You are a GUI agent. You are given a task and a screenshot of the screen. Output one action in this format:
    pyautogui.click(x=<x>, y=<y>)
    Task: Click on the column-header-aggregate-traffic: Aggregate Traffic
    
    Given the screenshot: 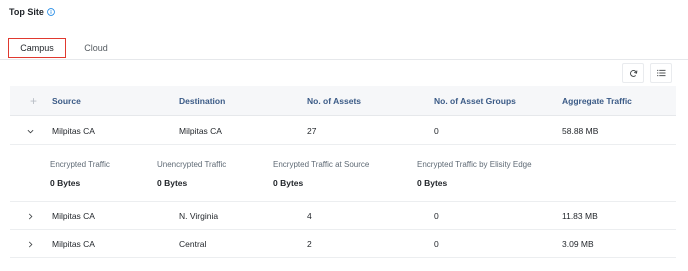 What is the action you would take?
    pyautogui.click(x=597, y=101)
    